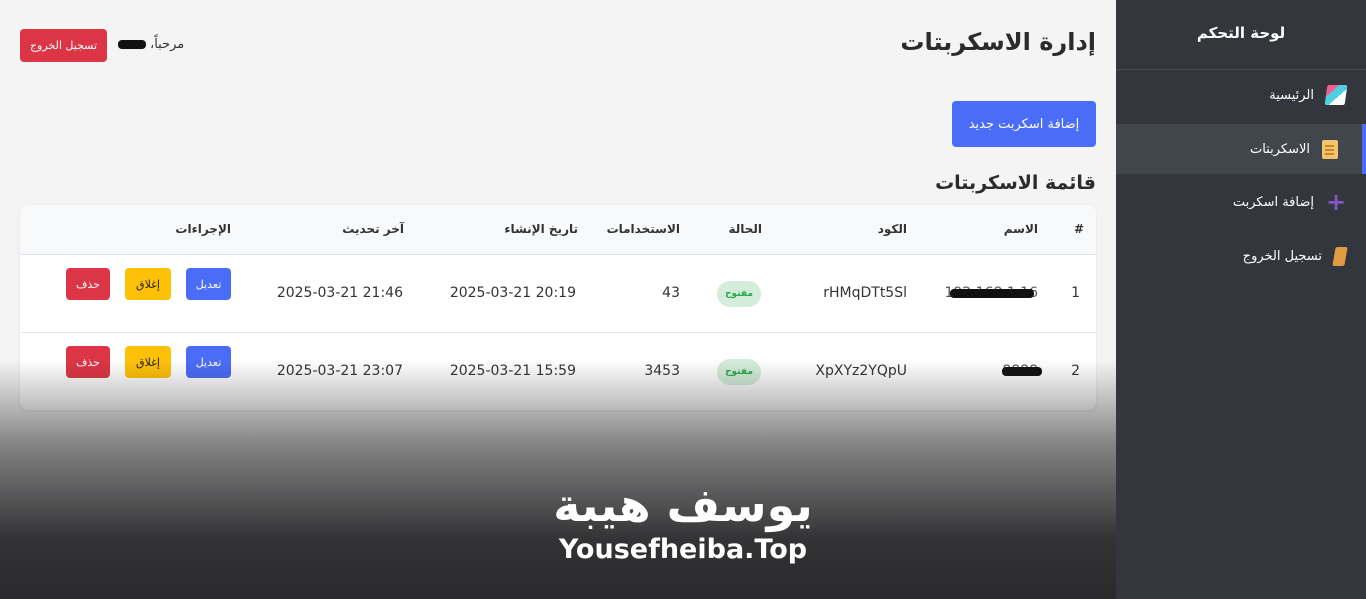 The height and width of the screenshot is (599, 1366). Describe the element at coordinates (203, 229) in the screenshot. I see `header-actions: الإجراءات` at that location.